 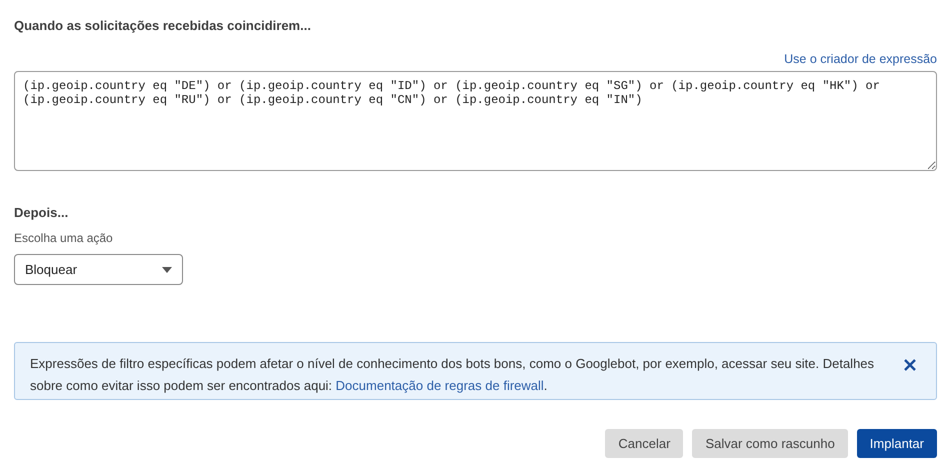 What do you see at coordinates (453, 375) in the screenshot?
I see `alert-message: Expressões de filtro específicas podem afetar o nível de conhecimento dos bots bons, como o Googlebot, por exemplo, acessar seu site. Detalhes sobre como evitar isso podem ser encontrados aqui: Documentação de regras de firewall.` at bounding box center [453, 375].